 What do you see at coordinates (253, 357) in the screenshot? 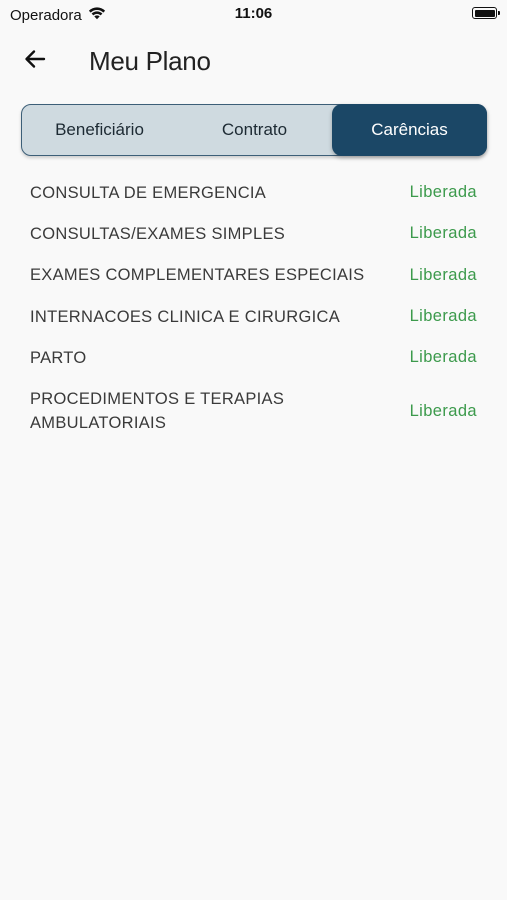
I see `list-item: PARTO Liberada` at bounding box center [253, 357].